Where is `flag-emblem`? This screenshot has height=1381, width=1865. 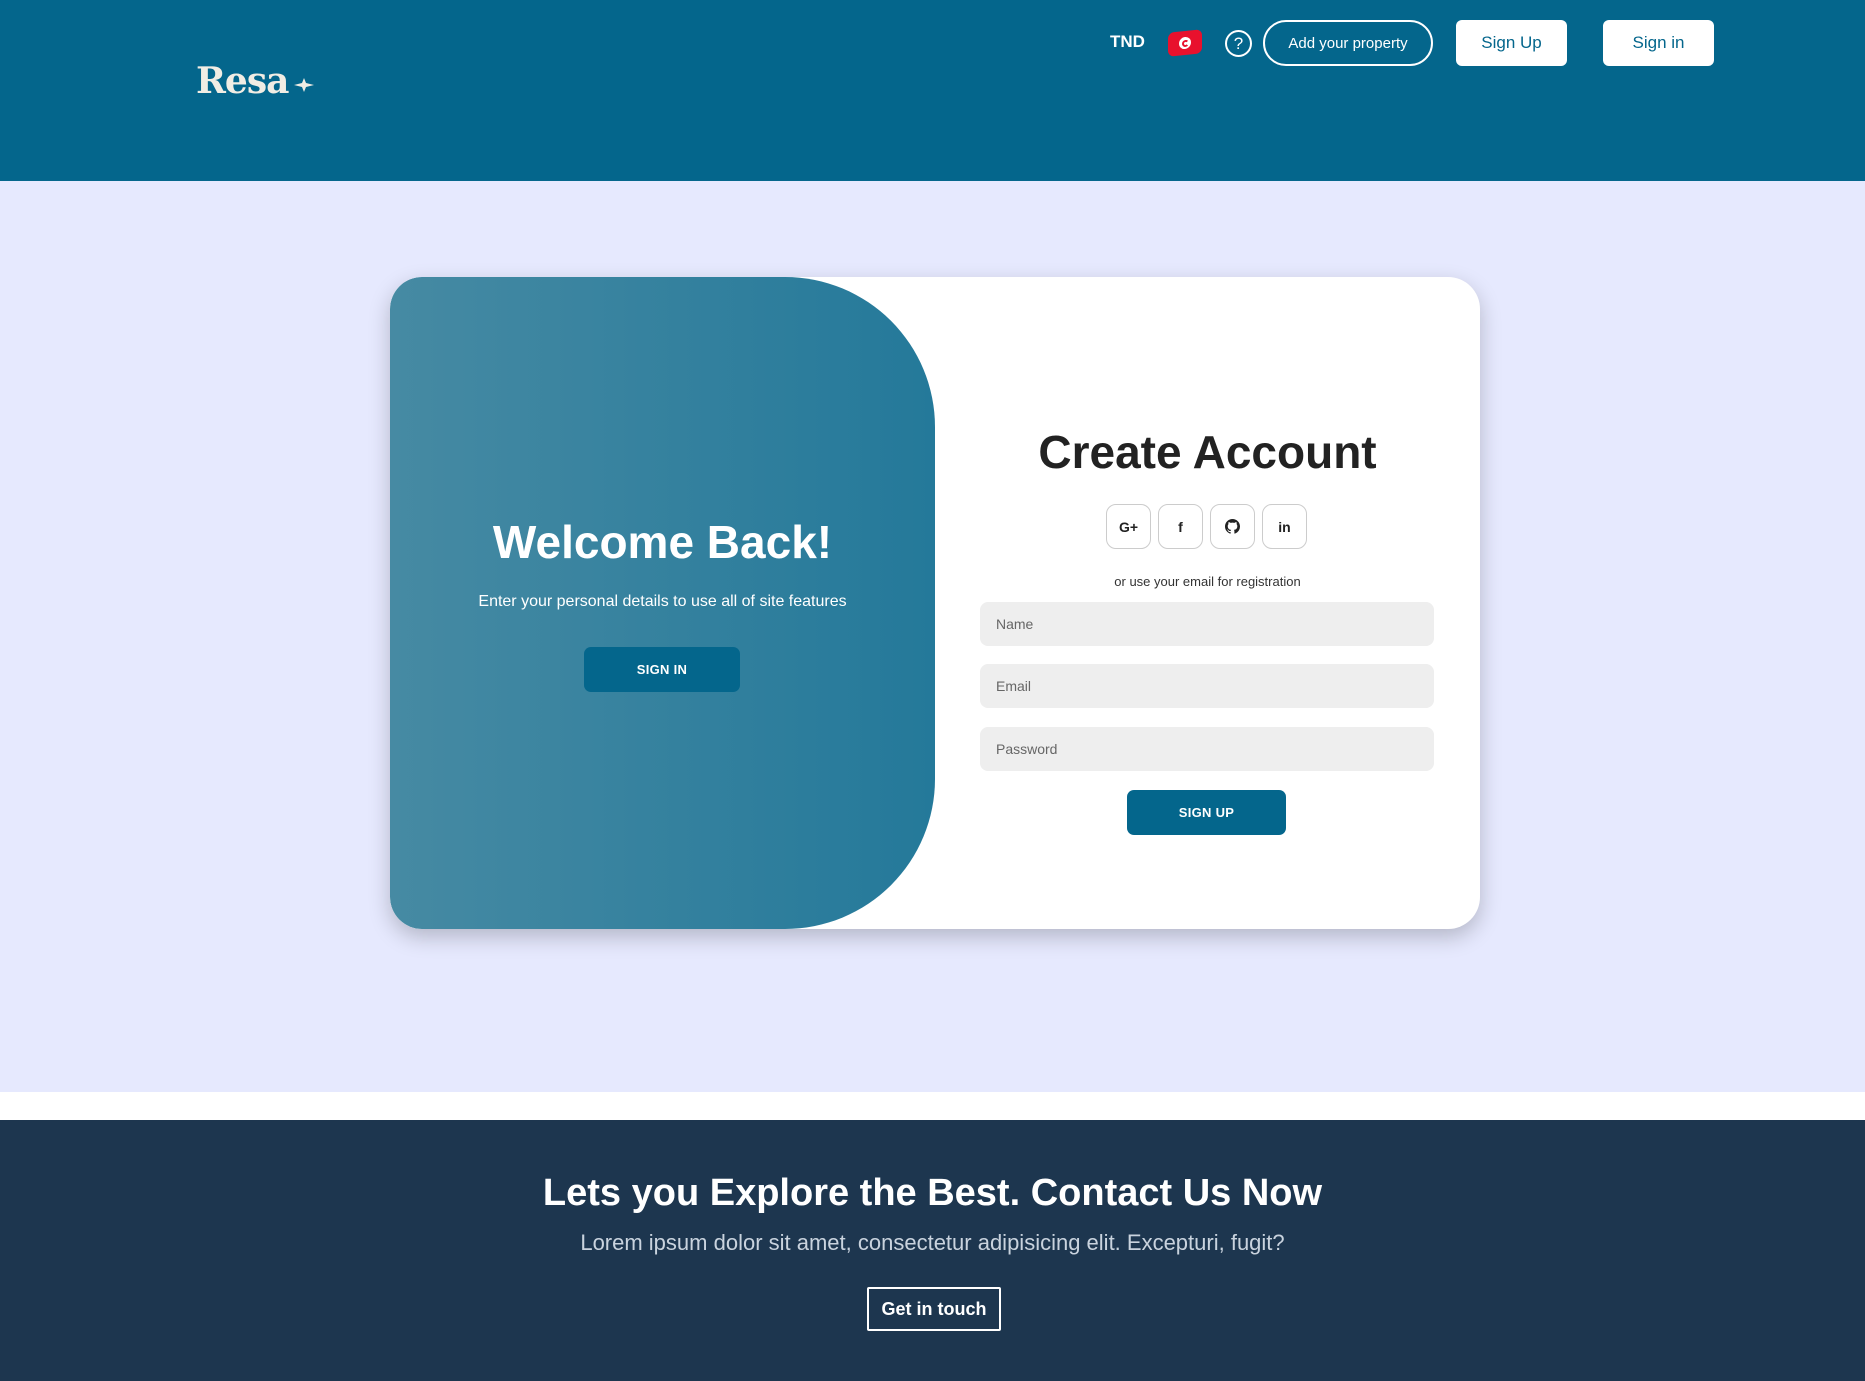 flag-emblem is located at coordinates (1185, 43).